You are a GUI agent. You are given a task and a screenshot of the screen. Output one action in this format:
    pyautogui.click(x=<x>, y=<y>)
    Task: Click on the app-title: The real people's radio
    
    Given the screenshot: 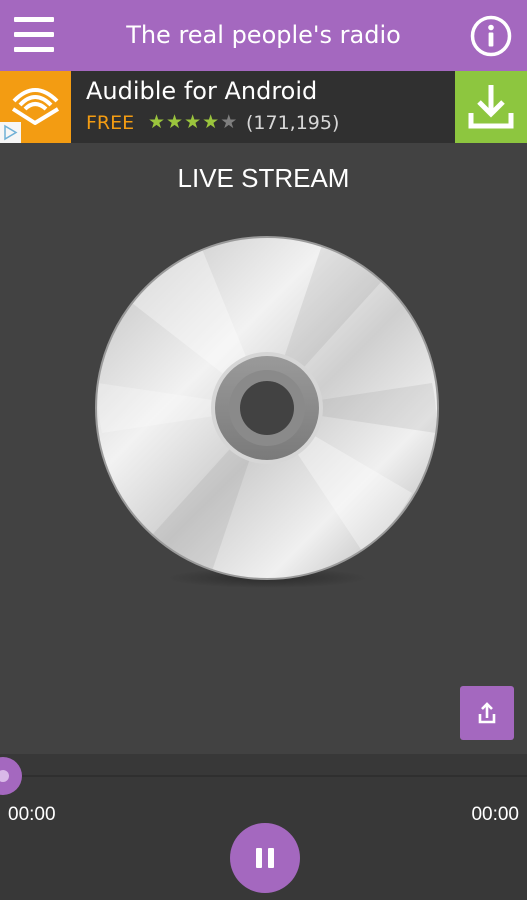 What is the action you would take?
    pyautogui.click(x=263, y=35)
    